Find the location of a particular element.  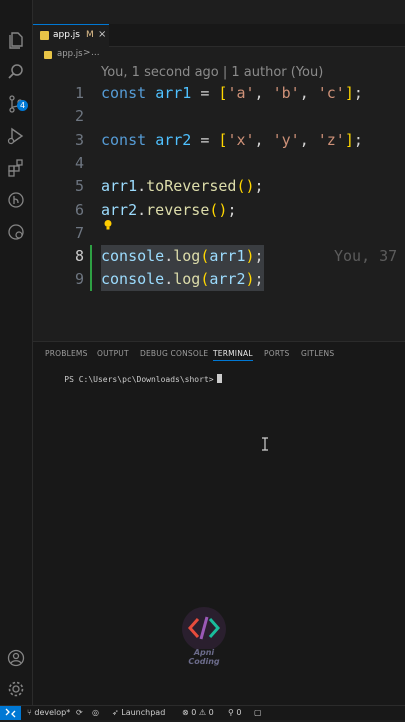

code-token: 'y' is located at coordinates (286, 139).